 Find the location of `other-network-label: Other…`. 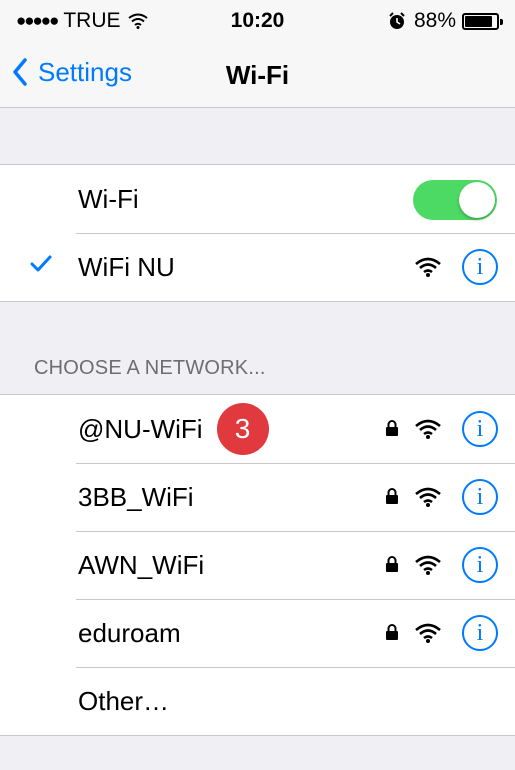

other-network-label: Other… is located at coordinates (124, 700).